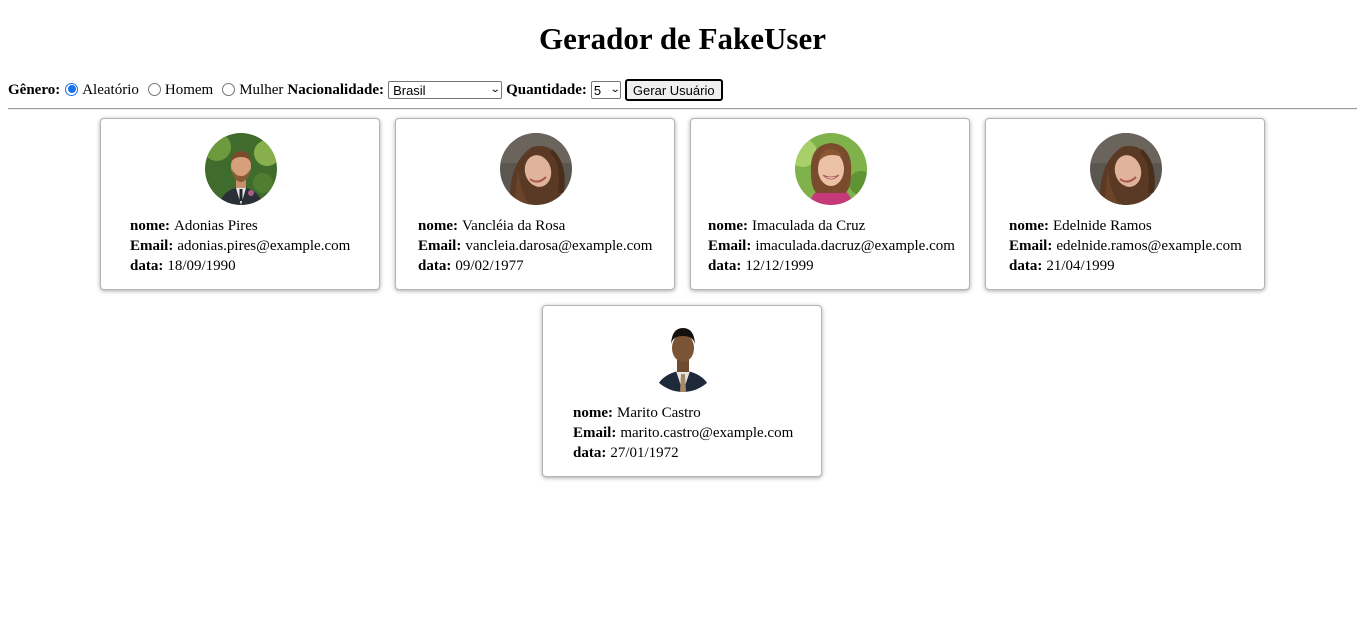 This screenshot has height=629, width=1365. I want to click on user-email: edelnide.ramos@example.com, so click(1149, 246).